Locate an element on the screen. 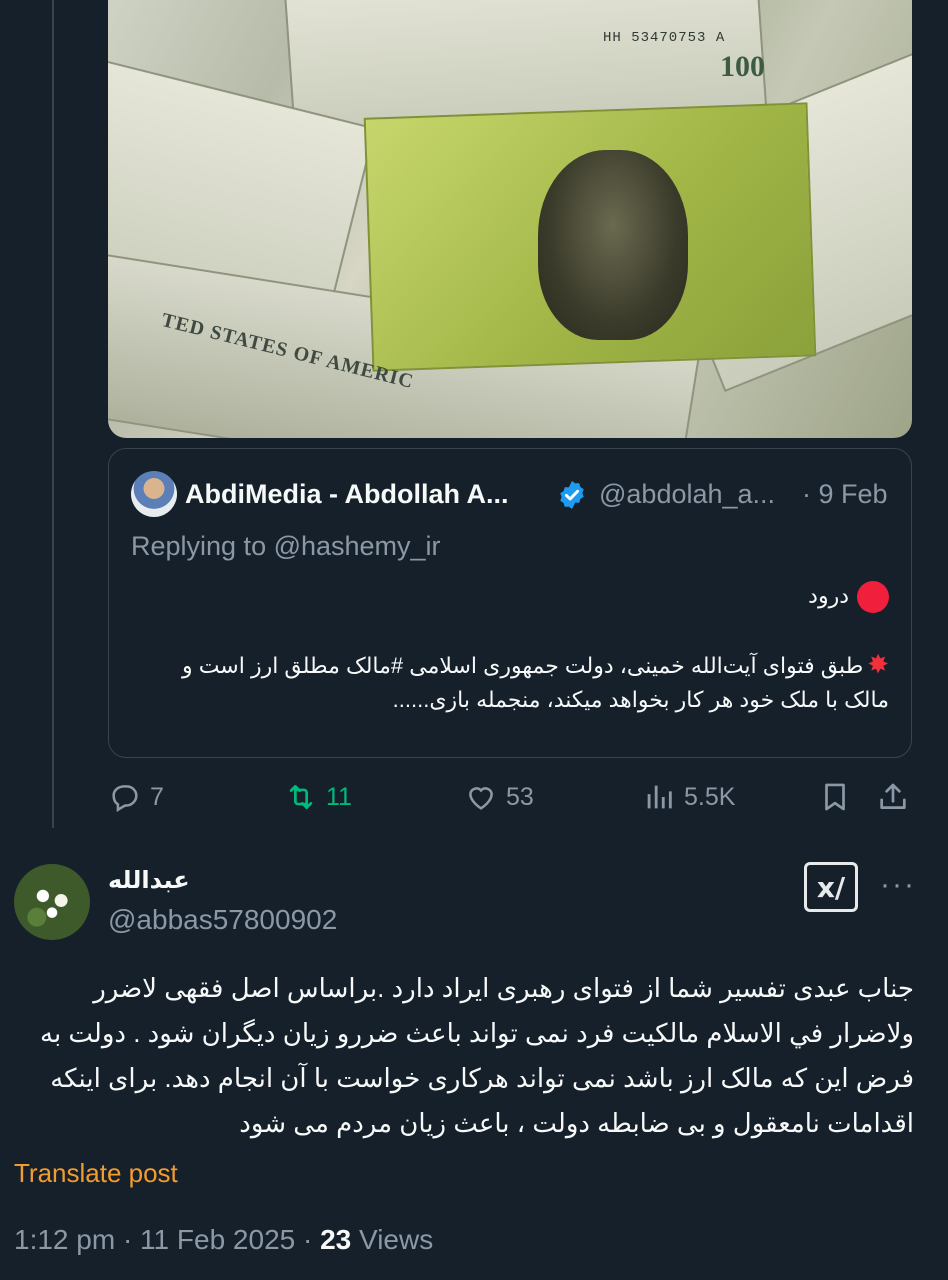  bookmark-icon is located at coordinates (835, 797).